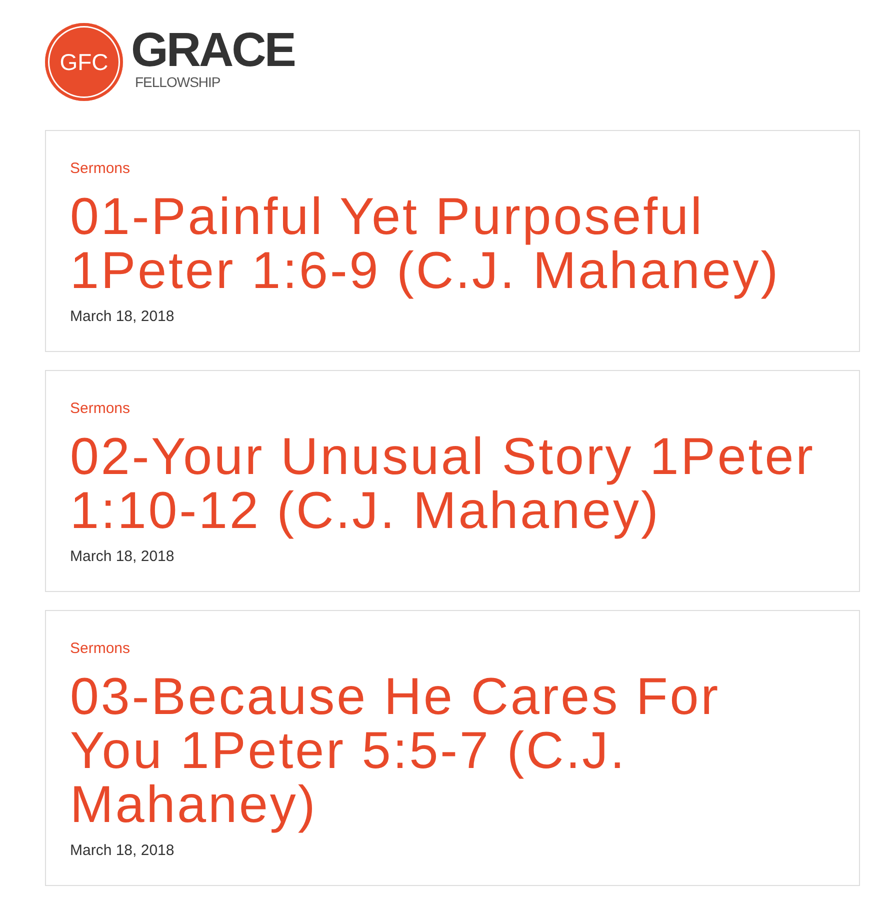  What do you see at coordinates (84, 62) in the screenshot?
I see `logo-badge: GFC` at bounding box center [84, 62].